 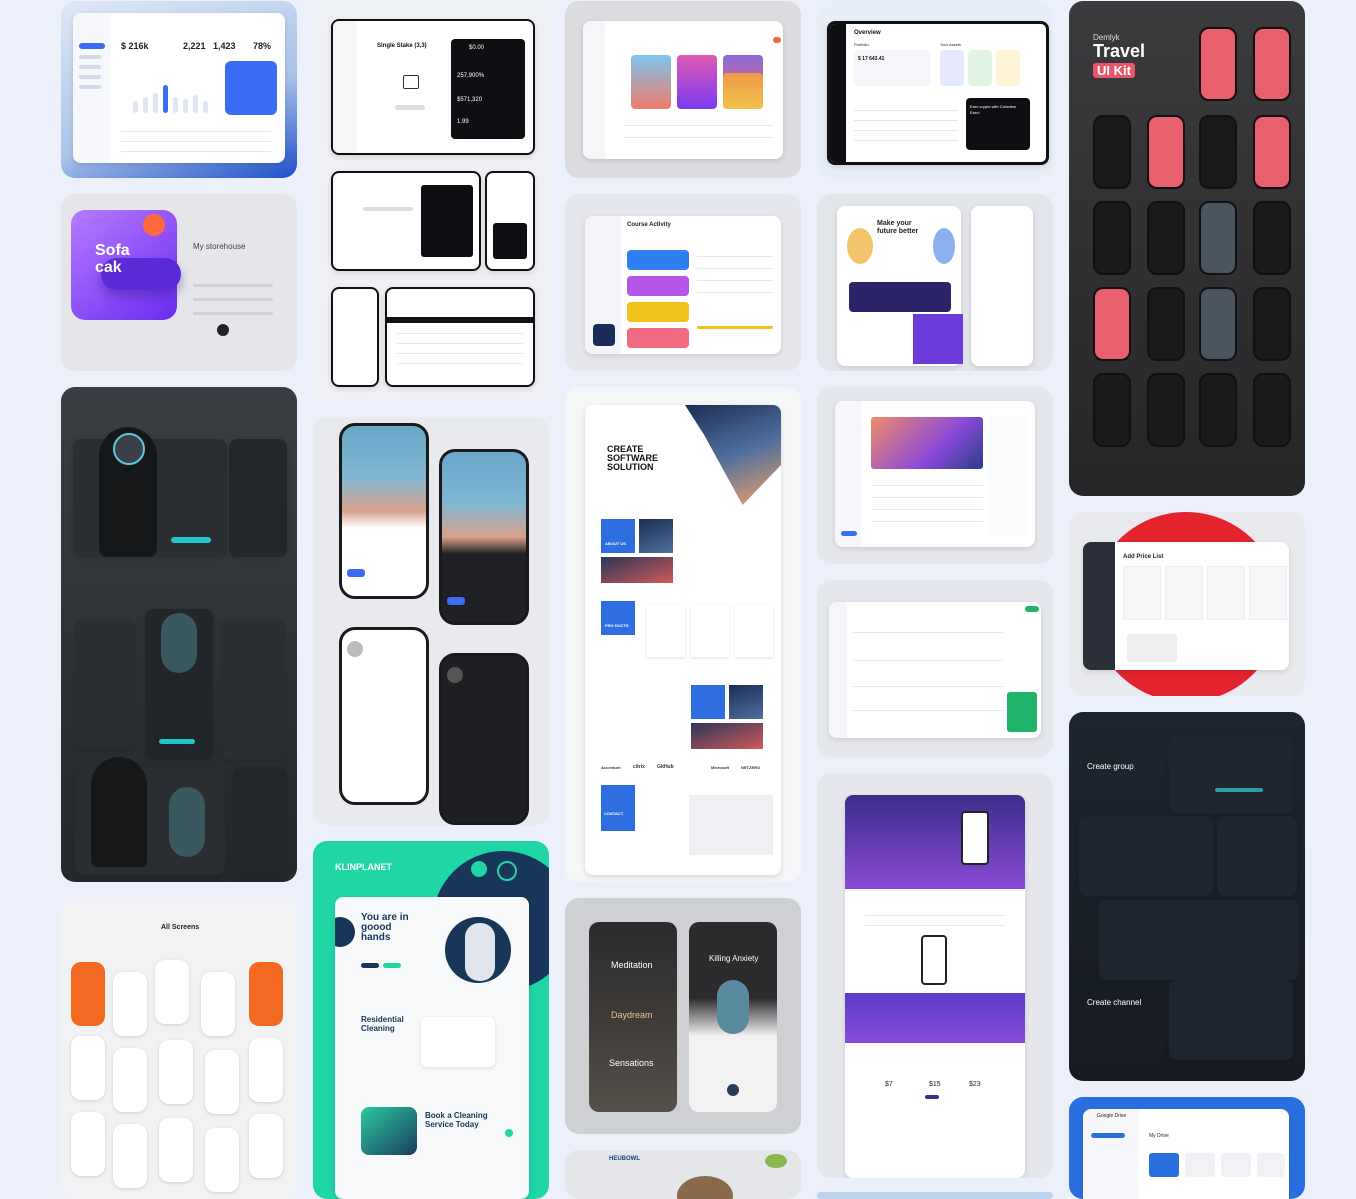 I want to click on pricing-2: $15, so click(x=935, y=1084).